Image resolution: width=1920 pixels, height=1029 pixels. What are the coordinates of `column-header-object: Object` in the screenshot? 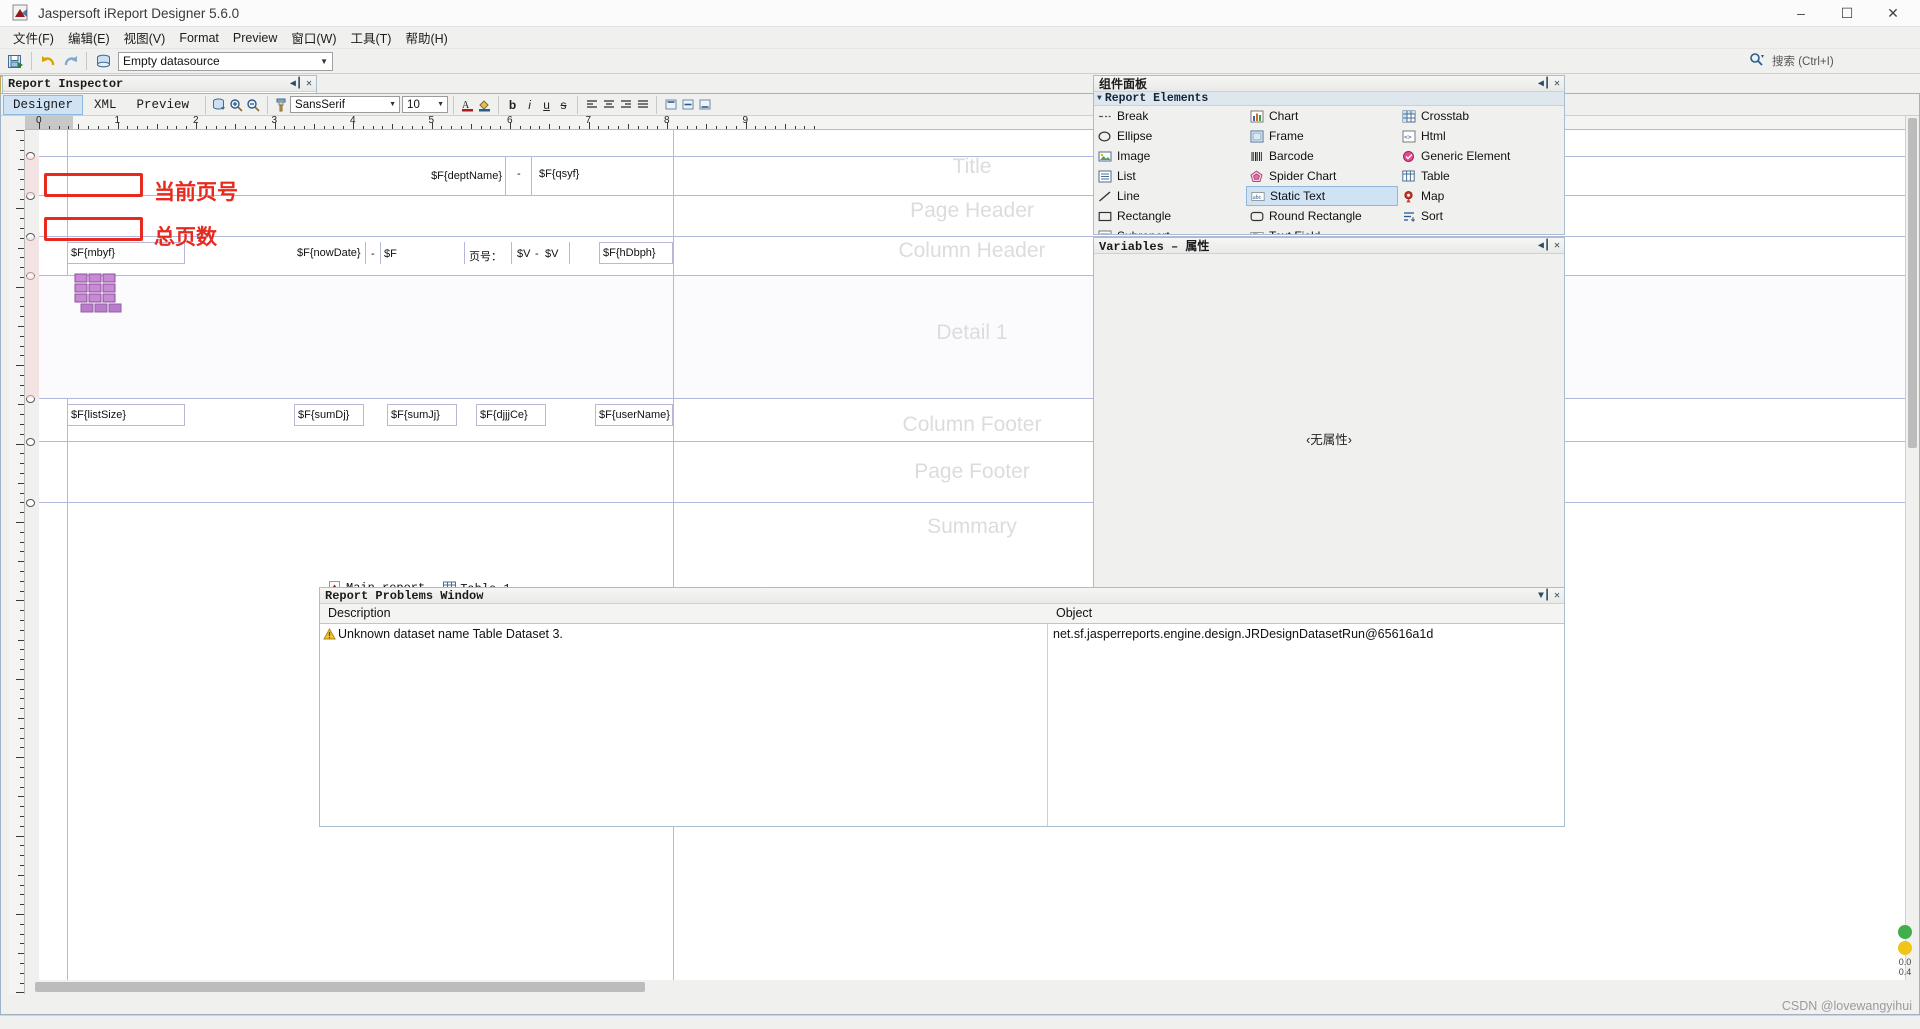 It's located at (1074, 613).